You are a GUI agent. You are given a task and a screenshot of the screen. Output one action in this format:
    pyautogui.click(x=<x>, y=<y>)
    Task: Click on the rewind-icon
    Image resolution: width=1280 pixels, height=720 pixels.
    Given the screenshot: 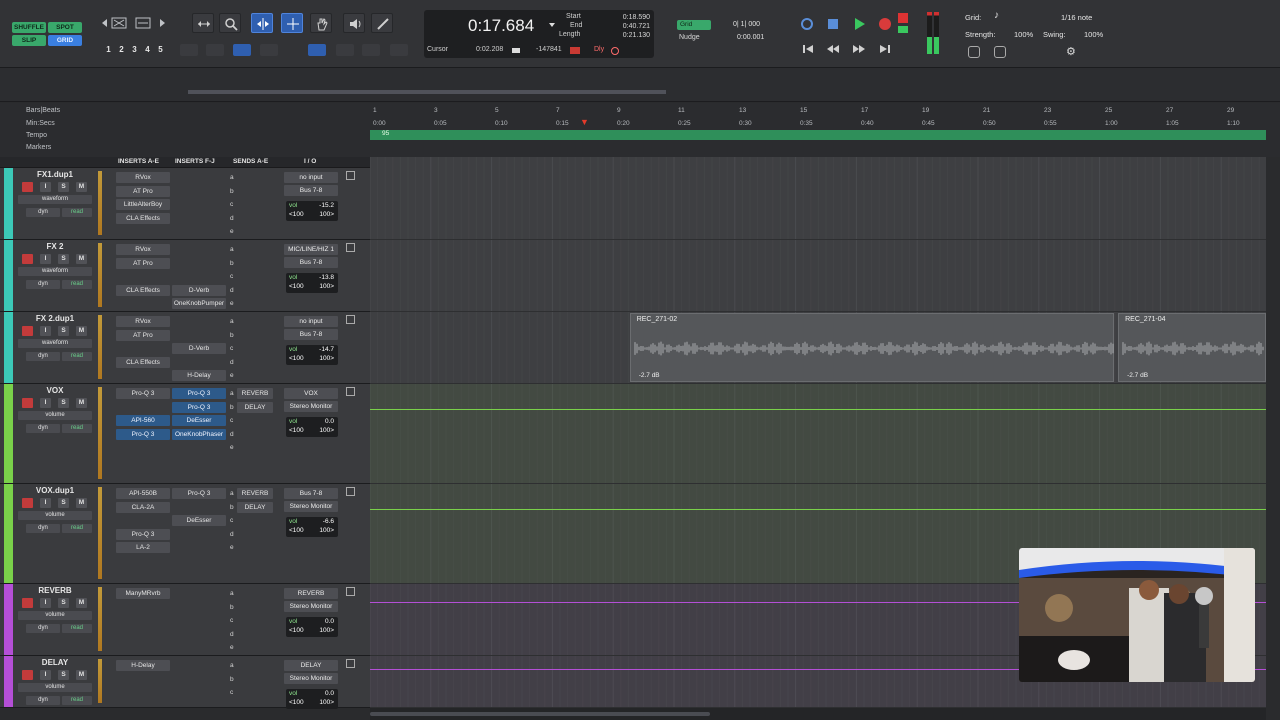 What is the action you would take?
    pyautogui.click(x=833, y=51)
    